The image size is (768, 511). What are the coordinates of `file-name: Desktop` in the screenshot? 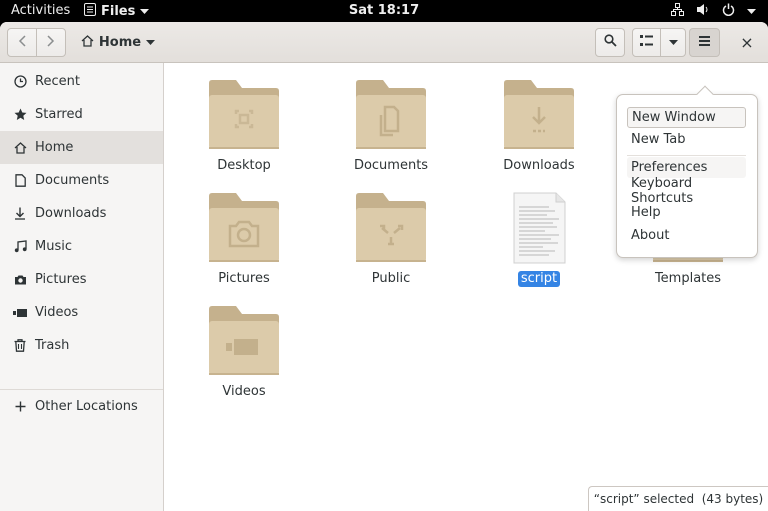 It's located at (244, 165).